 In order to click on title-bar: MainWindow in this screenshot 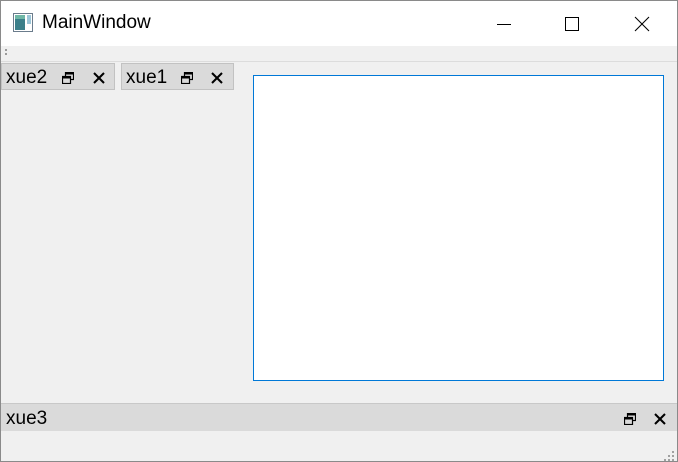, I will do `click(339, 23)`.